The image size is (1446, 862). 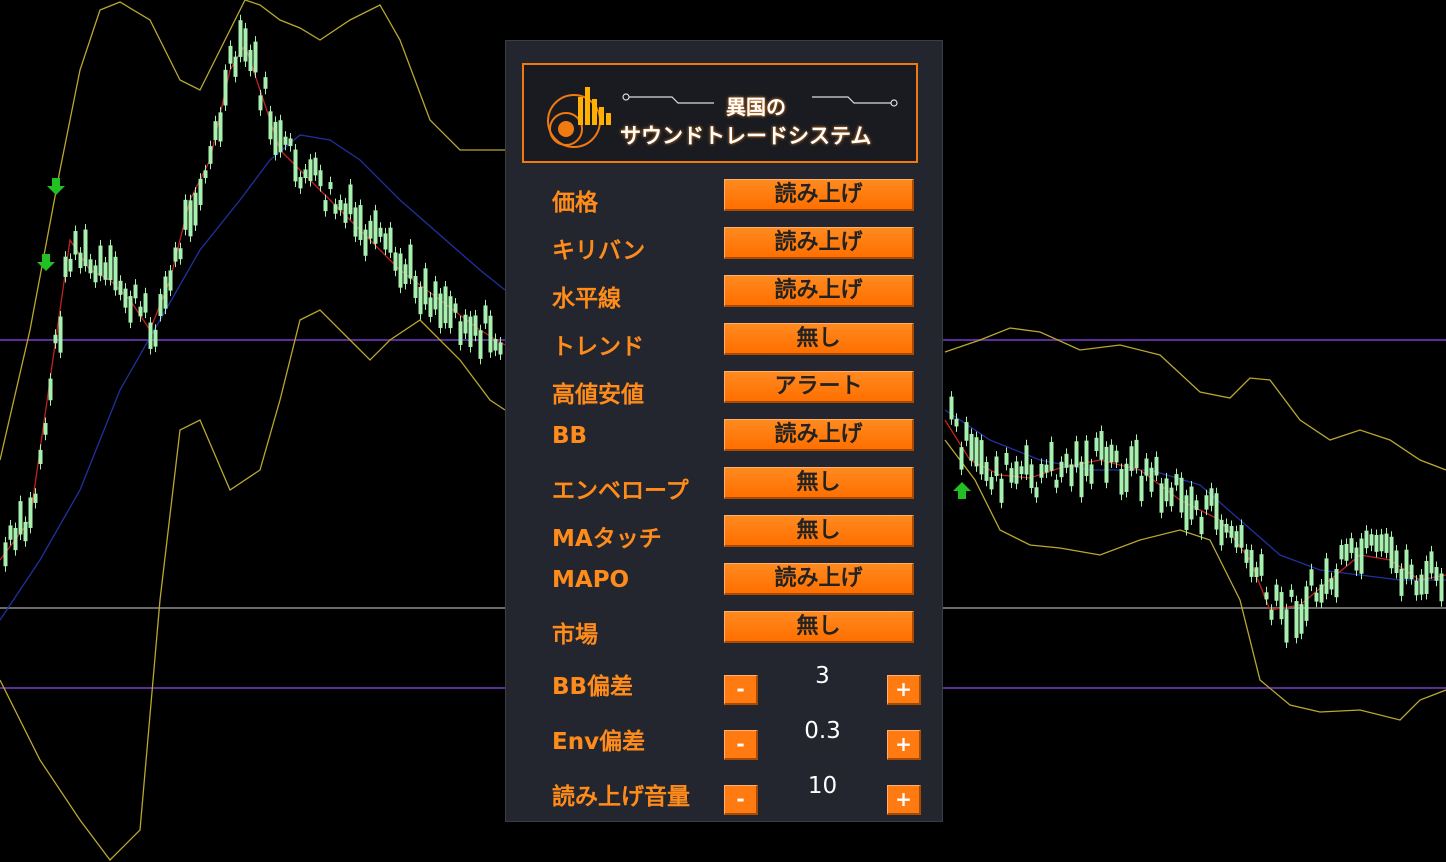 What do you see at coordinates (575, 203) in the screenshot?
I see `setting-label: 価格` at bounding box center [575, 203].